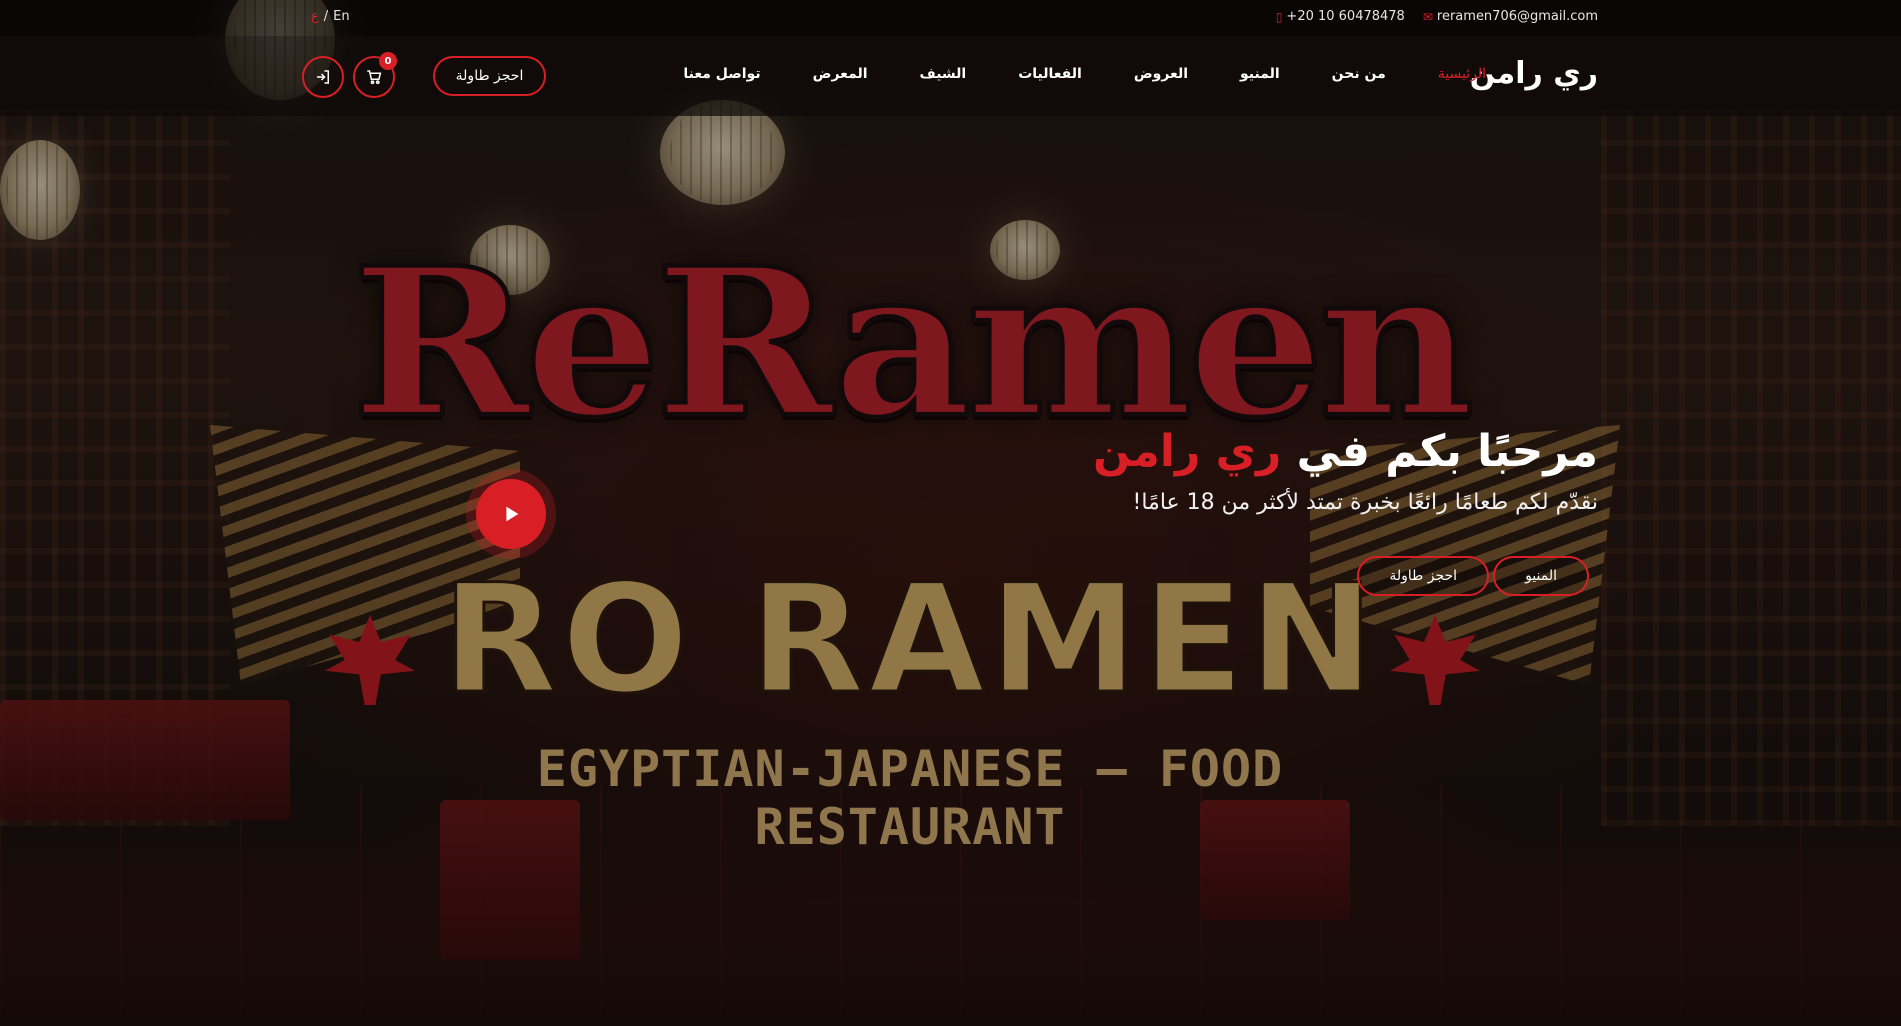 The width and height of the screenshot is (1901, 1026). What do you see at coordinates (388, 61) in the screenshot?
I see `cart-count-badge: 0` at bounding box center [388, 61].